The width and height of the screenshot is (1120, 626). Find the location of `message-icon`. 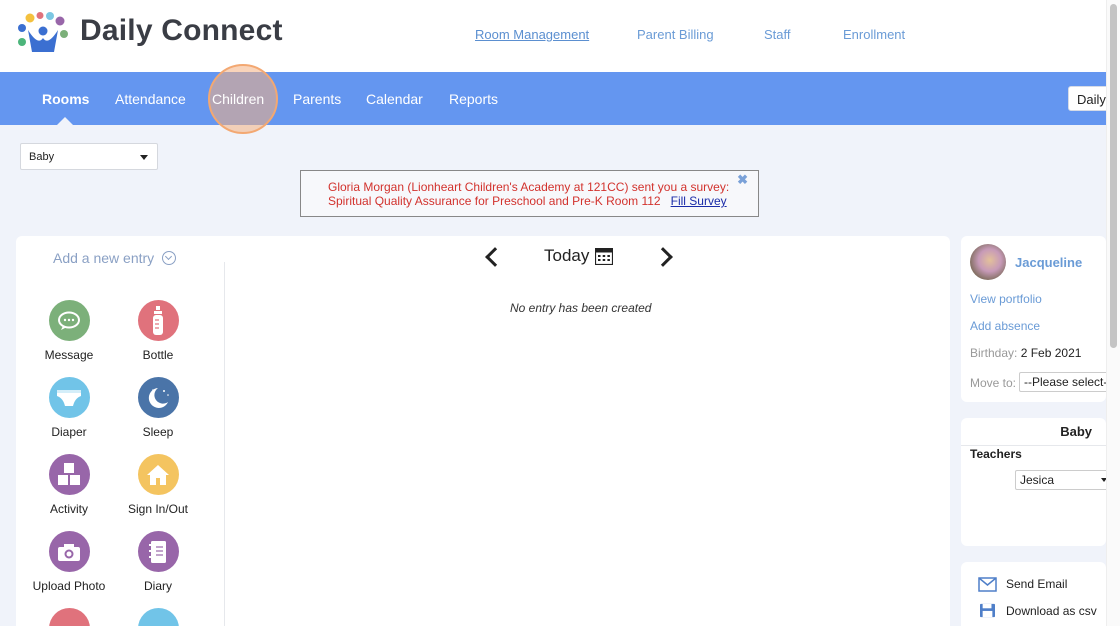

message-icon is located at coordinates (69, 320).